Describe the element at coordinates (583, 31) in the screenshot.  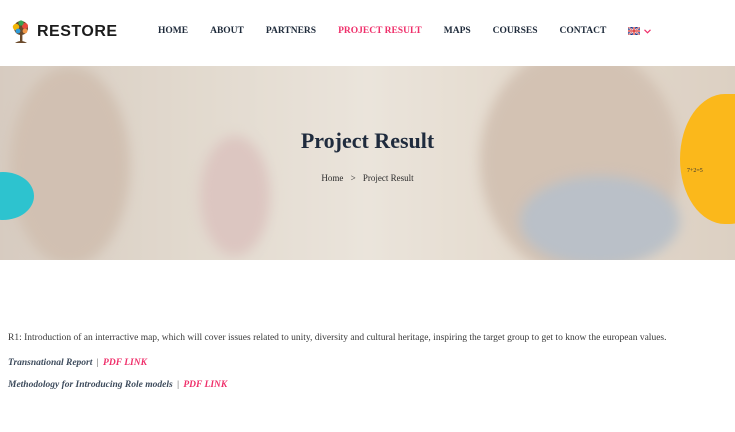
I see `nav-contact: CONTACT` at that location.